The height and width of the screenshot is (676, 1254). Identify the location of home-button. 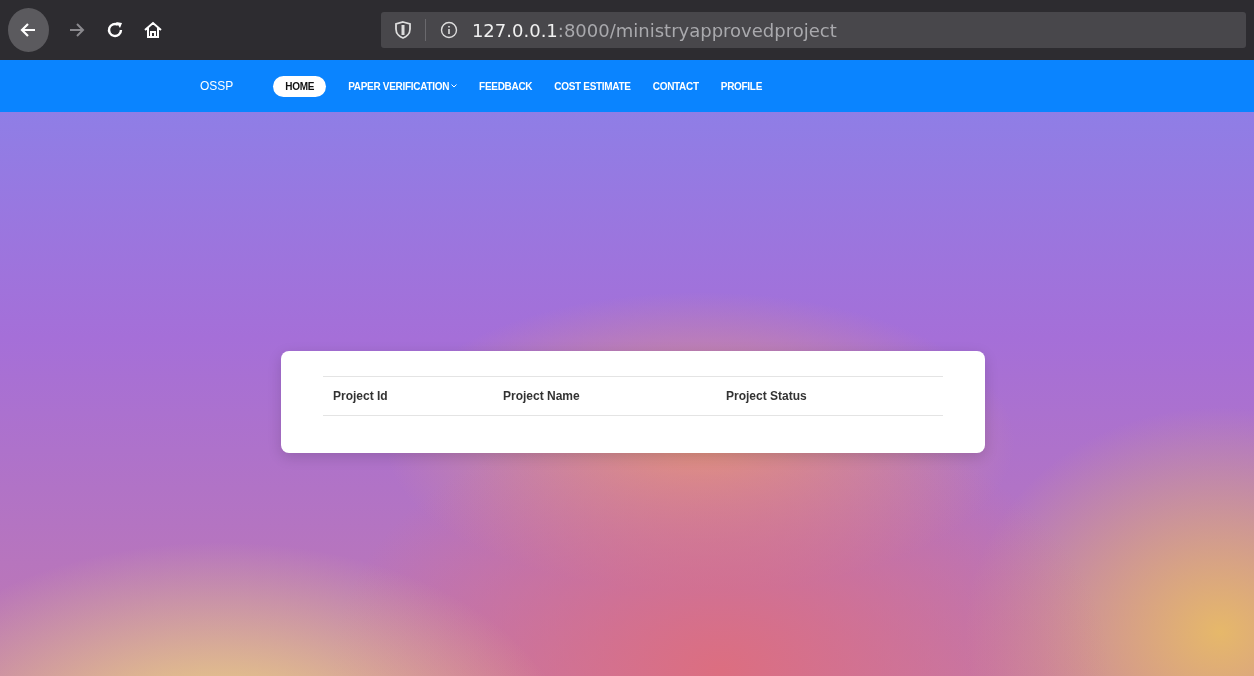
(152, 30).